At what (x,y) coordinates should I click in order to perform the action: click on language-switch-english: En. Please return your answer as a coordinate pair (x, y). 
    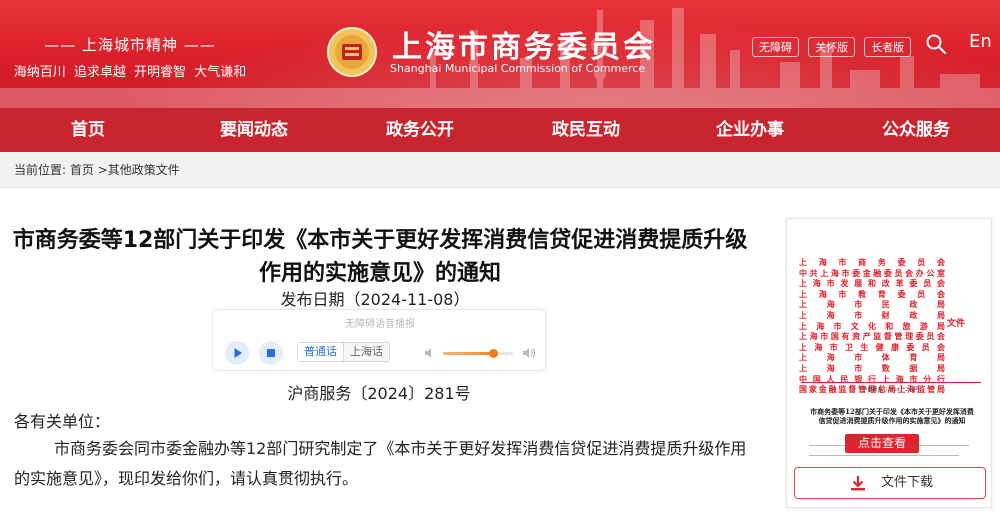
    Looking at the image, I should click on (980, 41).